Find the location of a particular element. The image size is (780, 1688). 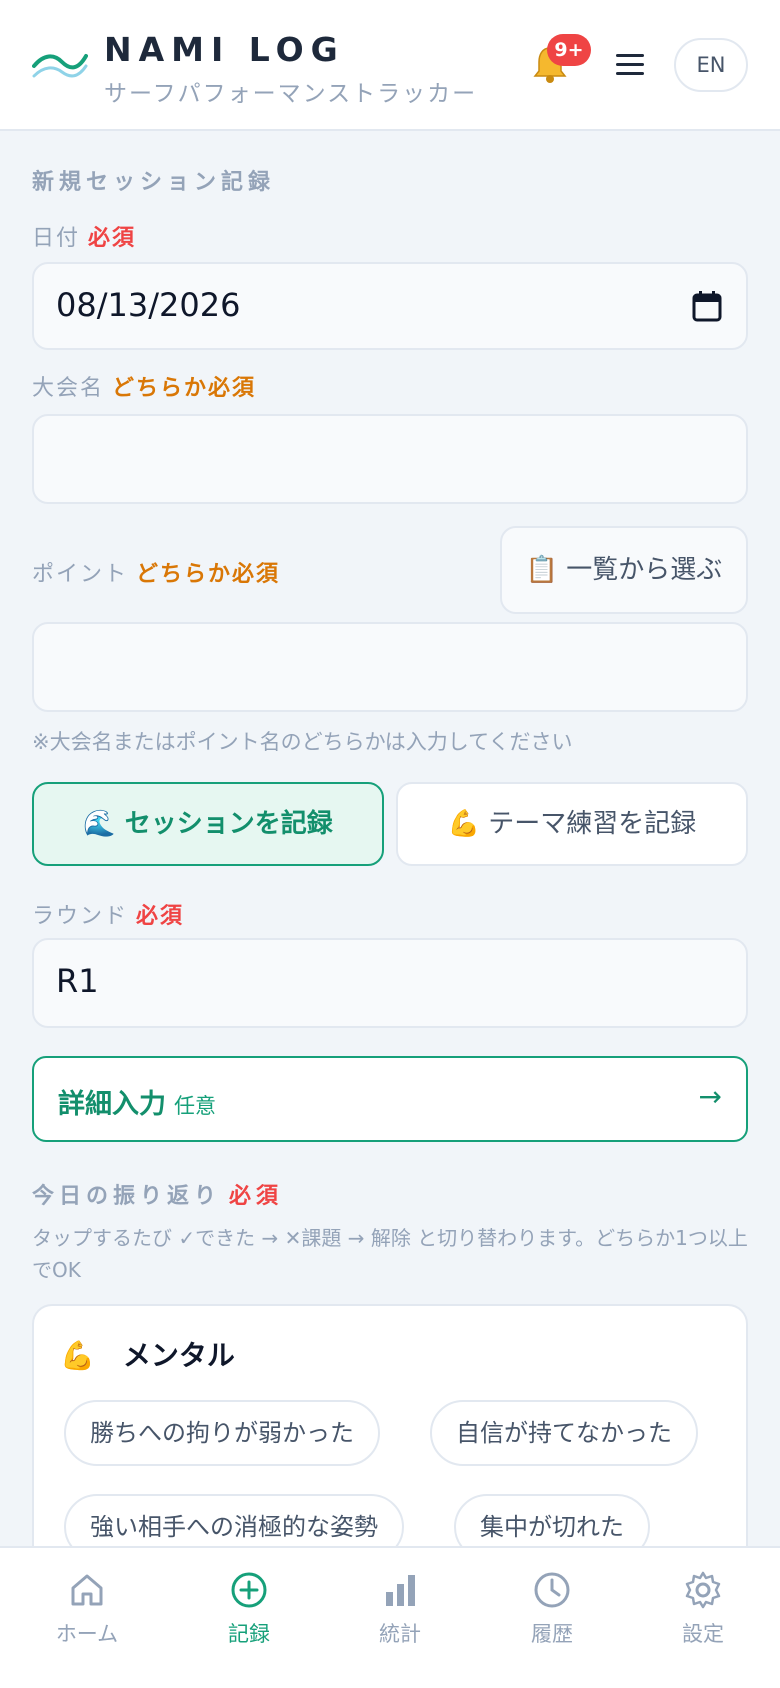

date-label: 日付 必須 is located at coordinates (84, 236).